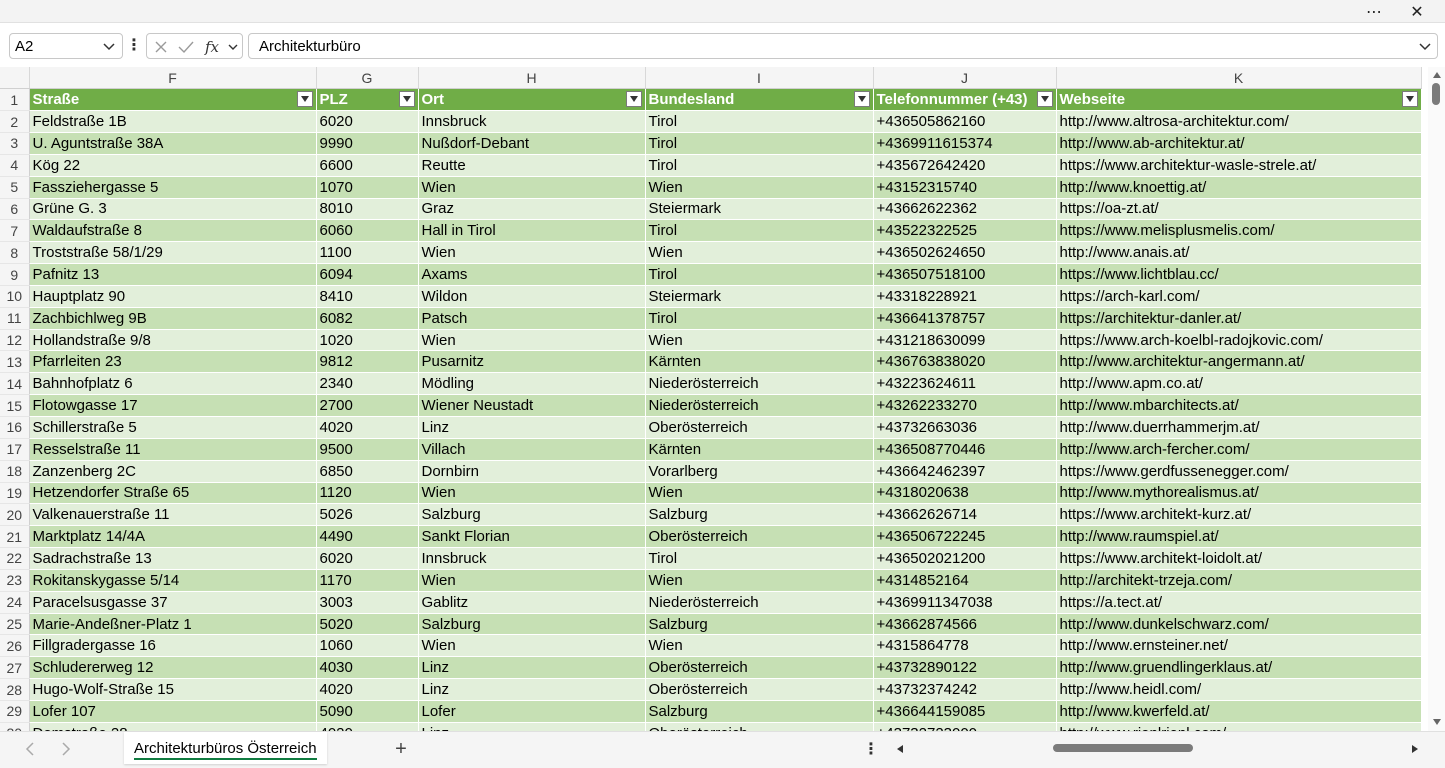 This screenshot has width=1445, height=768. What do you see at coordinates (15, 689) in the screenshot?
I see `row-number: 28` at bounding box center [15, 689].